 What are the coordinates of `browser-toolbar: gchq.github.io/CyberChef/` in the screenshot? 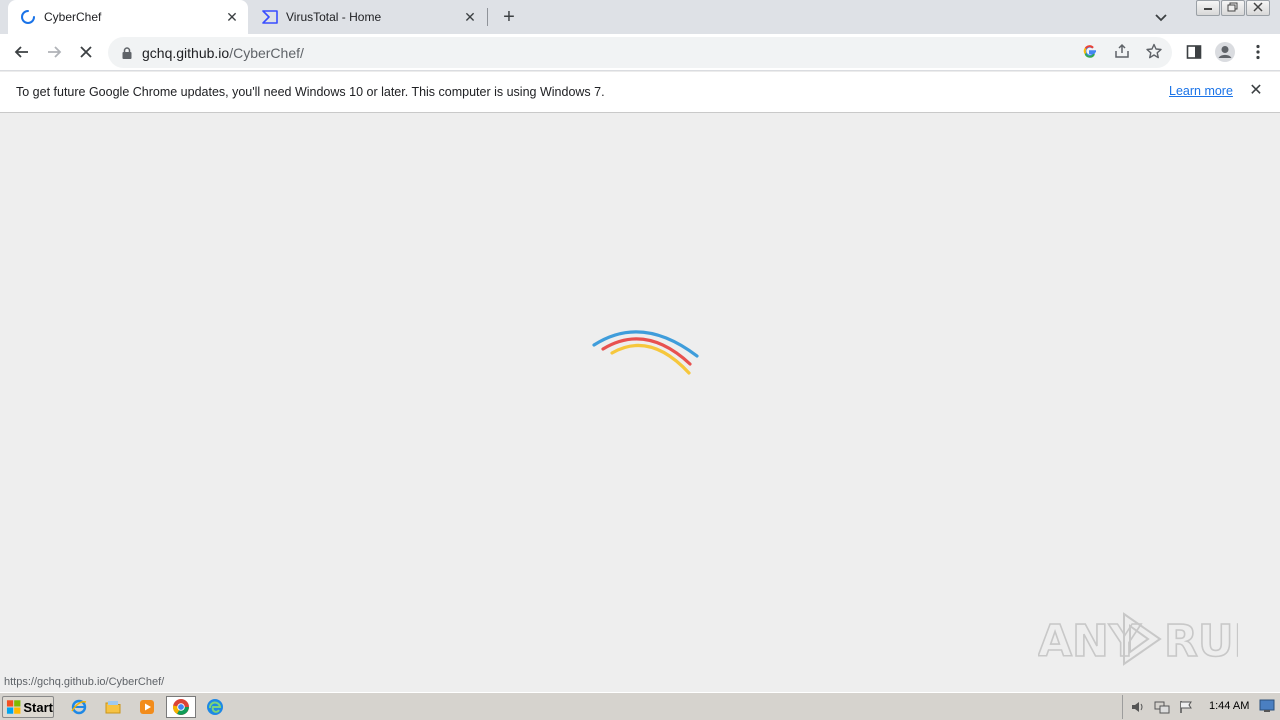 It's located at (640, 52).